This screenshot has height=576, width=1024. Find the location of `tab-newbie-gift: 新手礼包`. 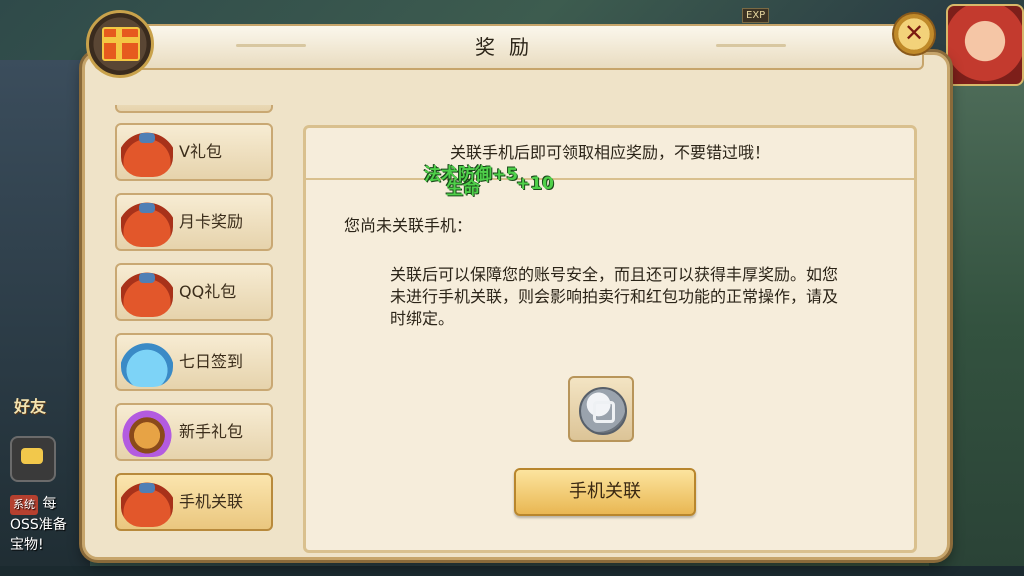

tab-newbie-gift: 新手礼包 is located at coordinates (194, 432).